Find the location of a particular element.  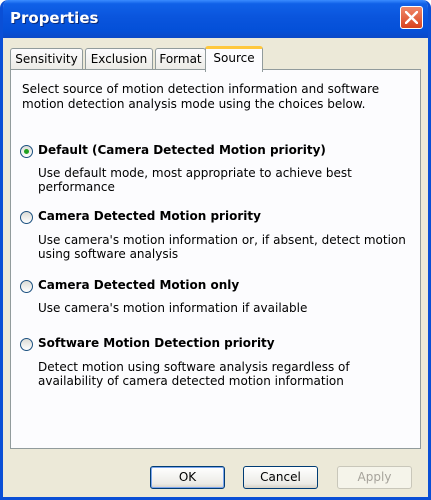

radio-selected-dot is located at coordinates (26, 151).